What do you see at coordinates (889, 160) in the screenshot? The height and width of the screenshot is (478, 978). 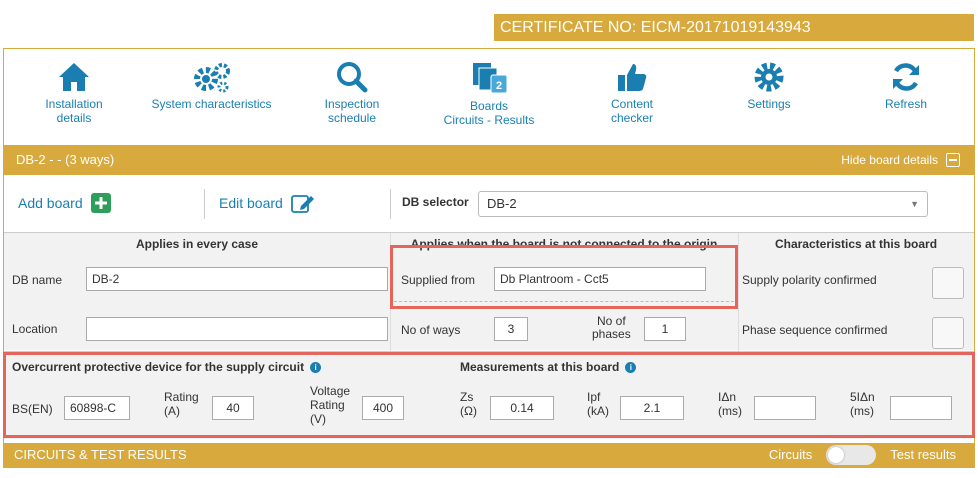 I see `hide-board-details-label: Hide board details` at bounding box center [889, 160].